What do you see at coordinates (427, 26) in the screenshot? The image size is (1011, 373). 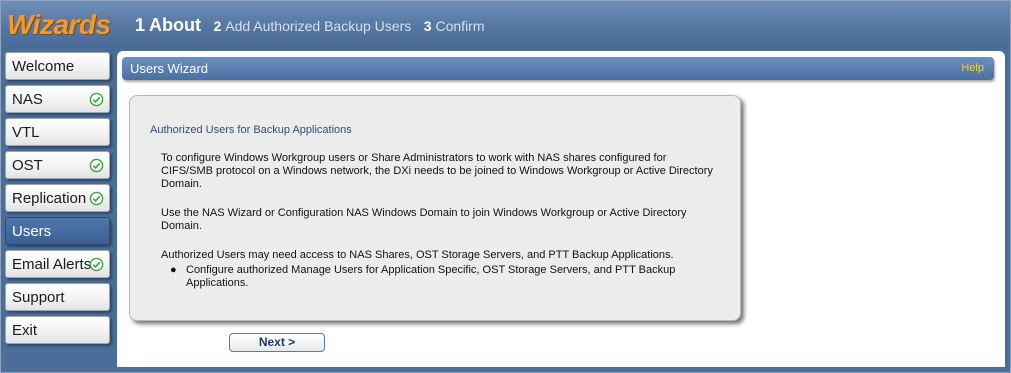 I see `step-number: 3` at bounding box center [427, 26].